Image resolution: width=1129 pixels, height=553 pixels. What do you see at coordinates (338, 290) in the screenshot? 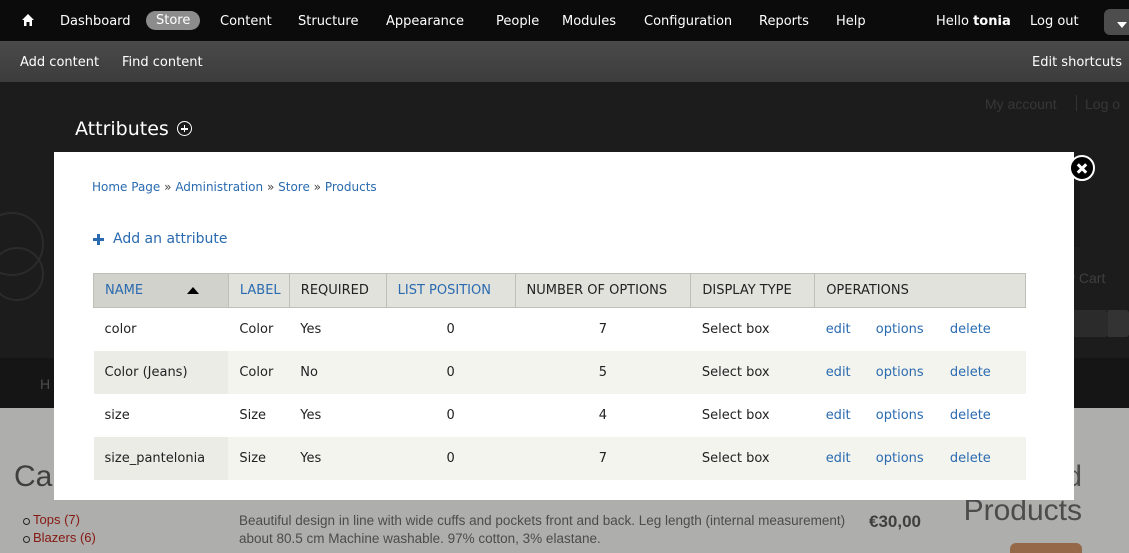
I see `header-required: REQUIRED` at bounding box center [338, 290].